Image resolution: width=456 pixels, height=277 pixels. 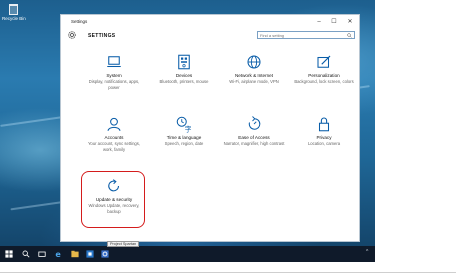 I want to click on keyboard-icon, so click(x=184, y=62).